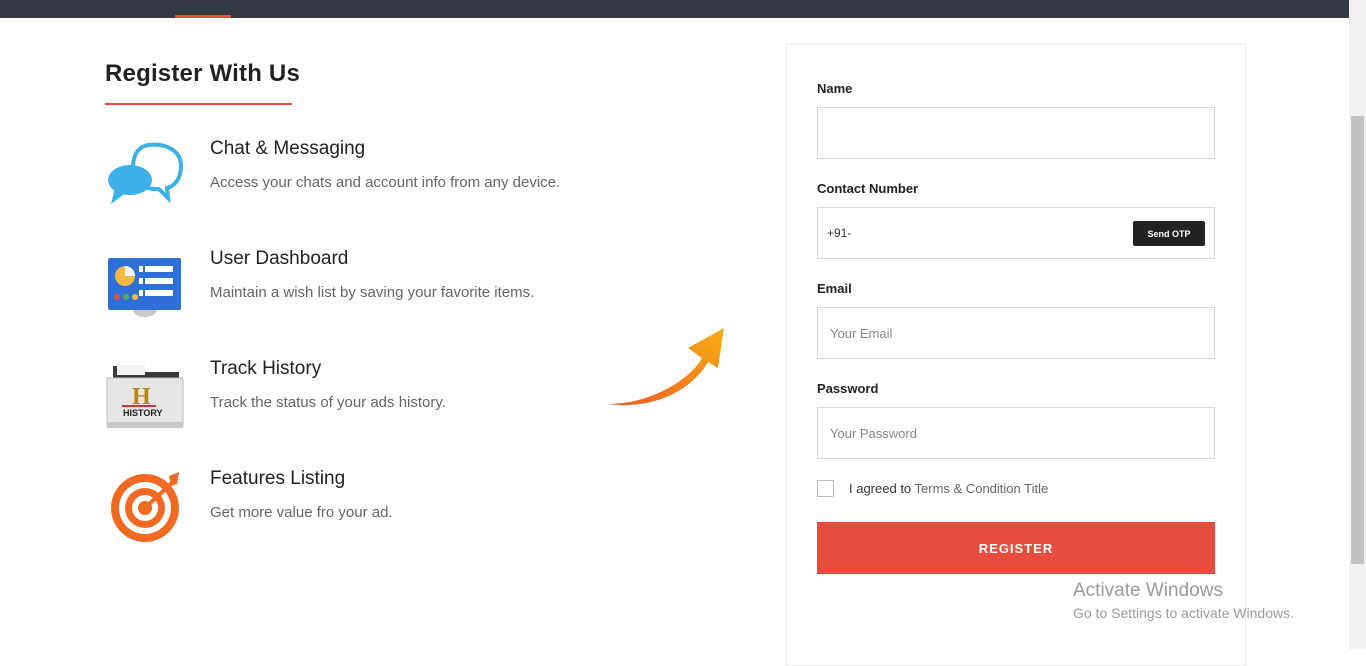  Describe the element at coordinates (301, 512) in the screenshot. I see `feature-description: Get more value fro your ad.` at that location.